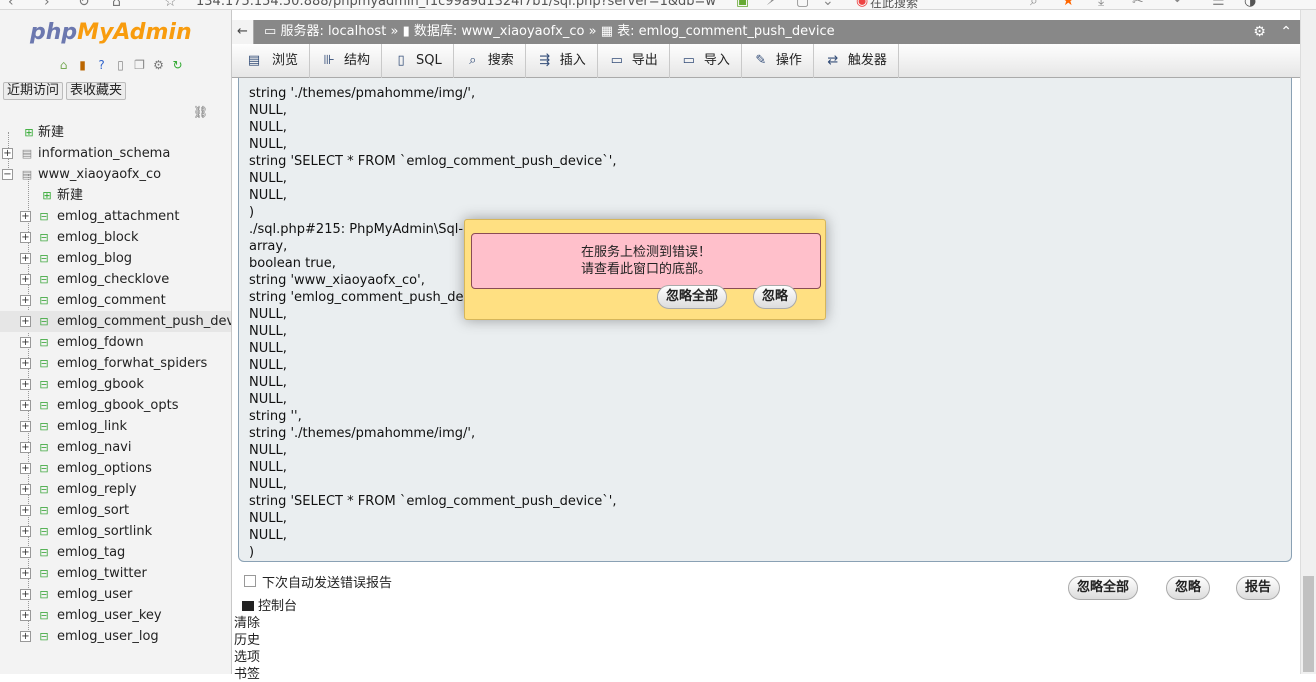 The height and width of the screenshot is (682, 1316). Describe the element at coordinates (115, 237) in the screenshot. I see `table-row: + ⊟ emlog_block` at that location.